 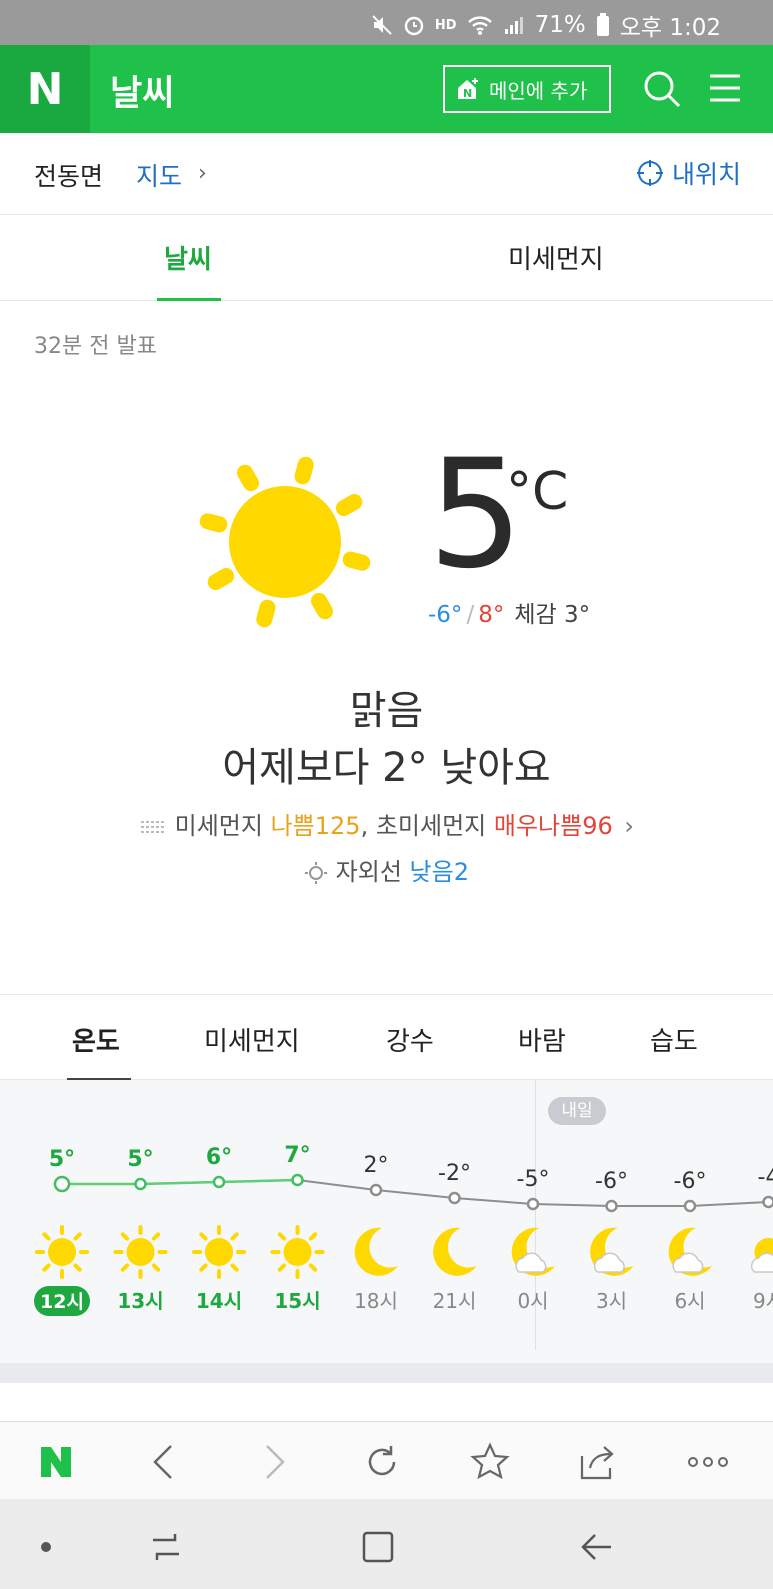 I want to click on yesterday-compare: 어제보다 2° 낮아요, so click(x=386, y=768).